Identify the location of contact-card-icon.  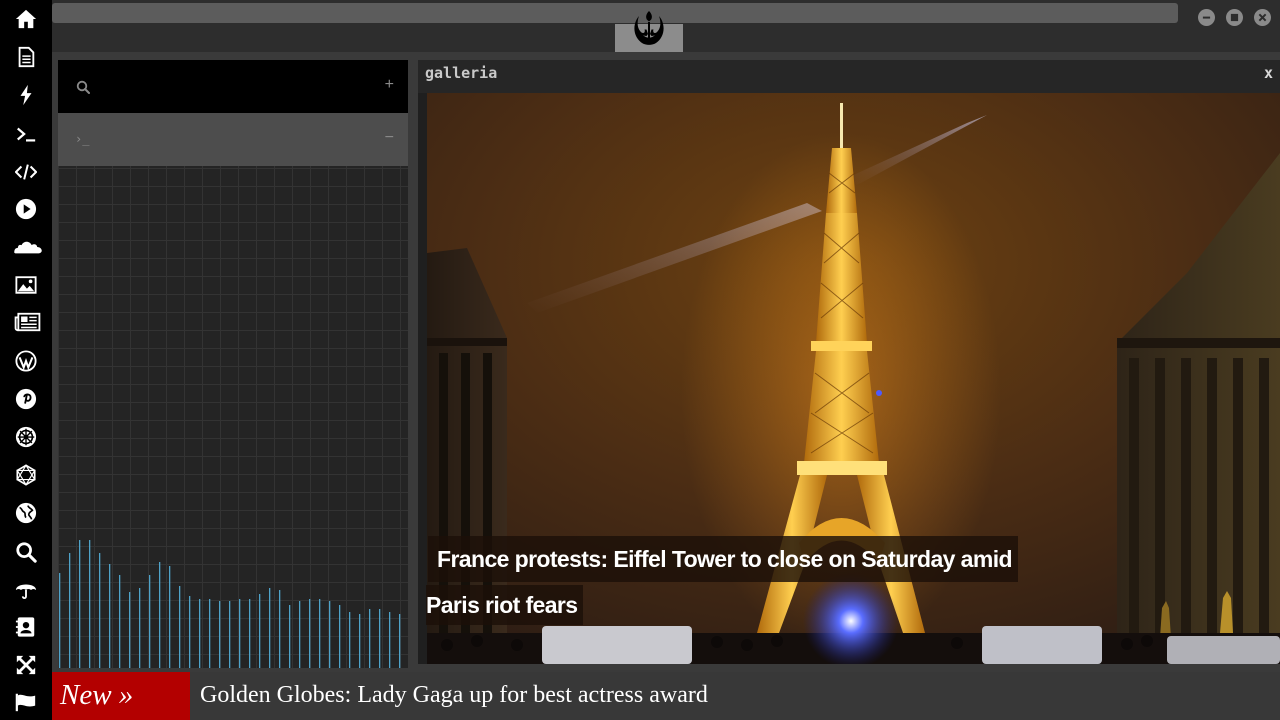
(26, 627).